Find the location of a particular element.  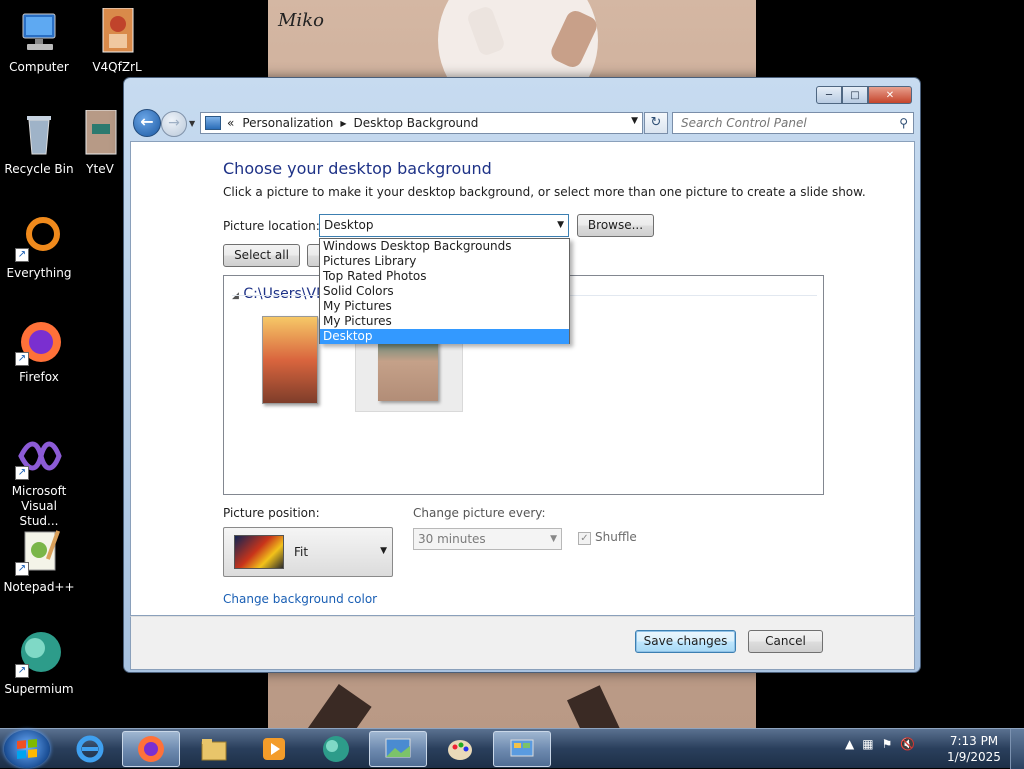

refresh-button: ↻ is located at coordinates (656, 123).